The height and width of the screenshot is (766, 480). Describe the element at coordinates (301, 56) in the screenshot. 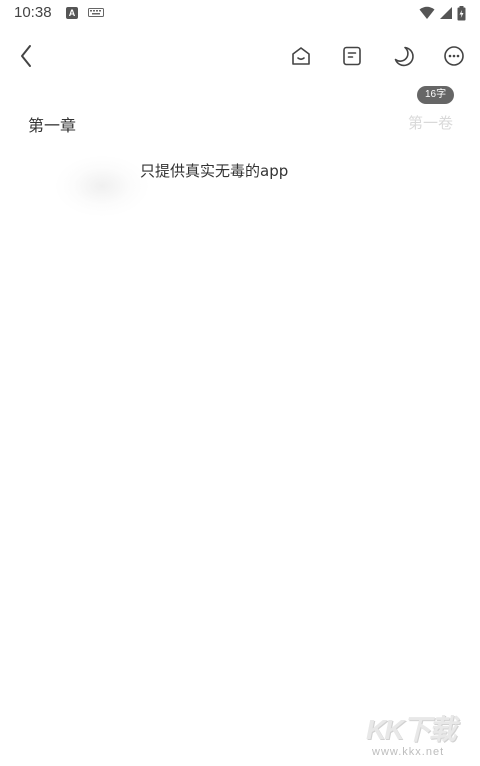

I see `bookshelf-icon` at that location.